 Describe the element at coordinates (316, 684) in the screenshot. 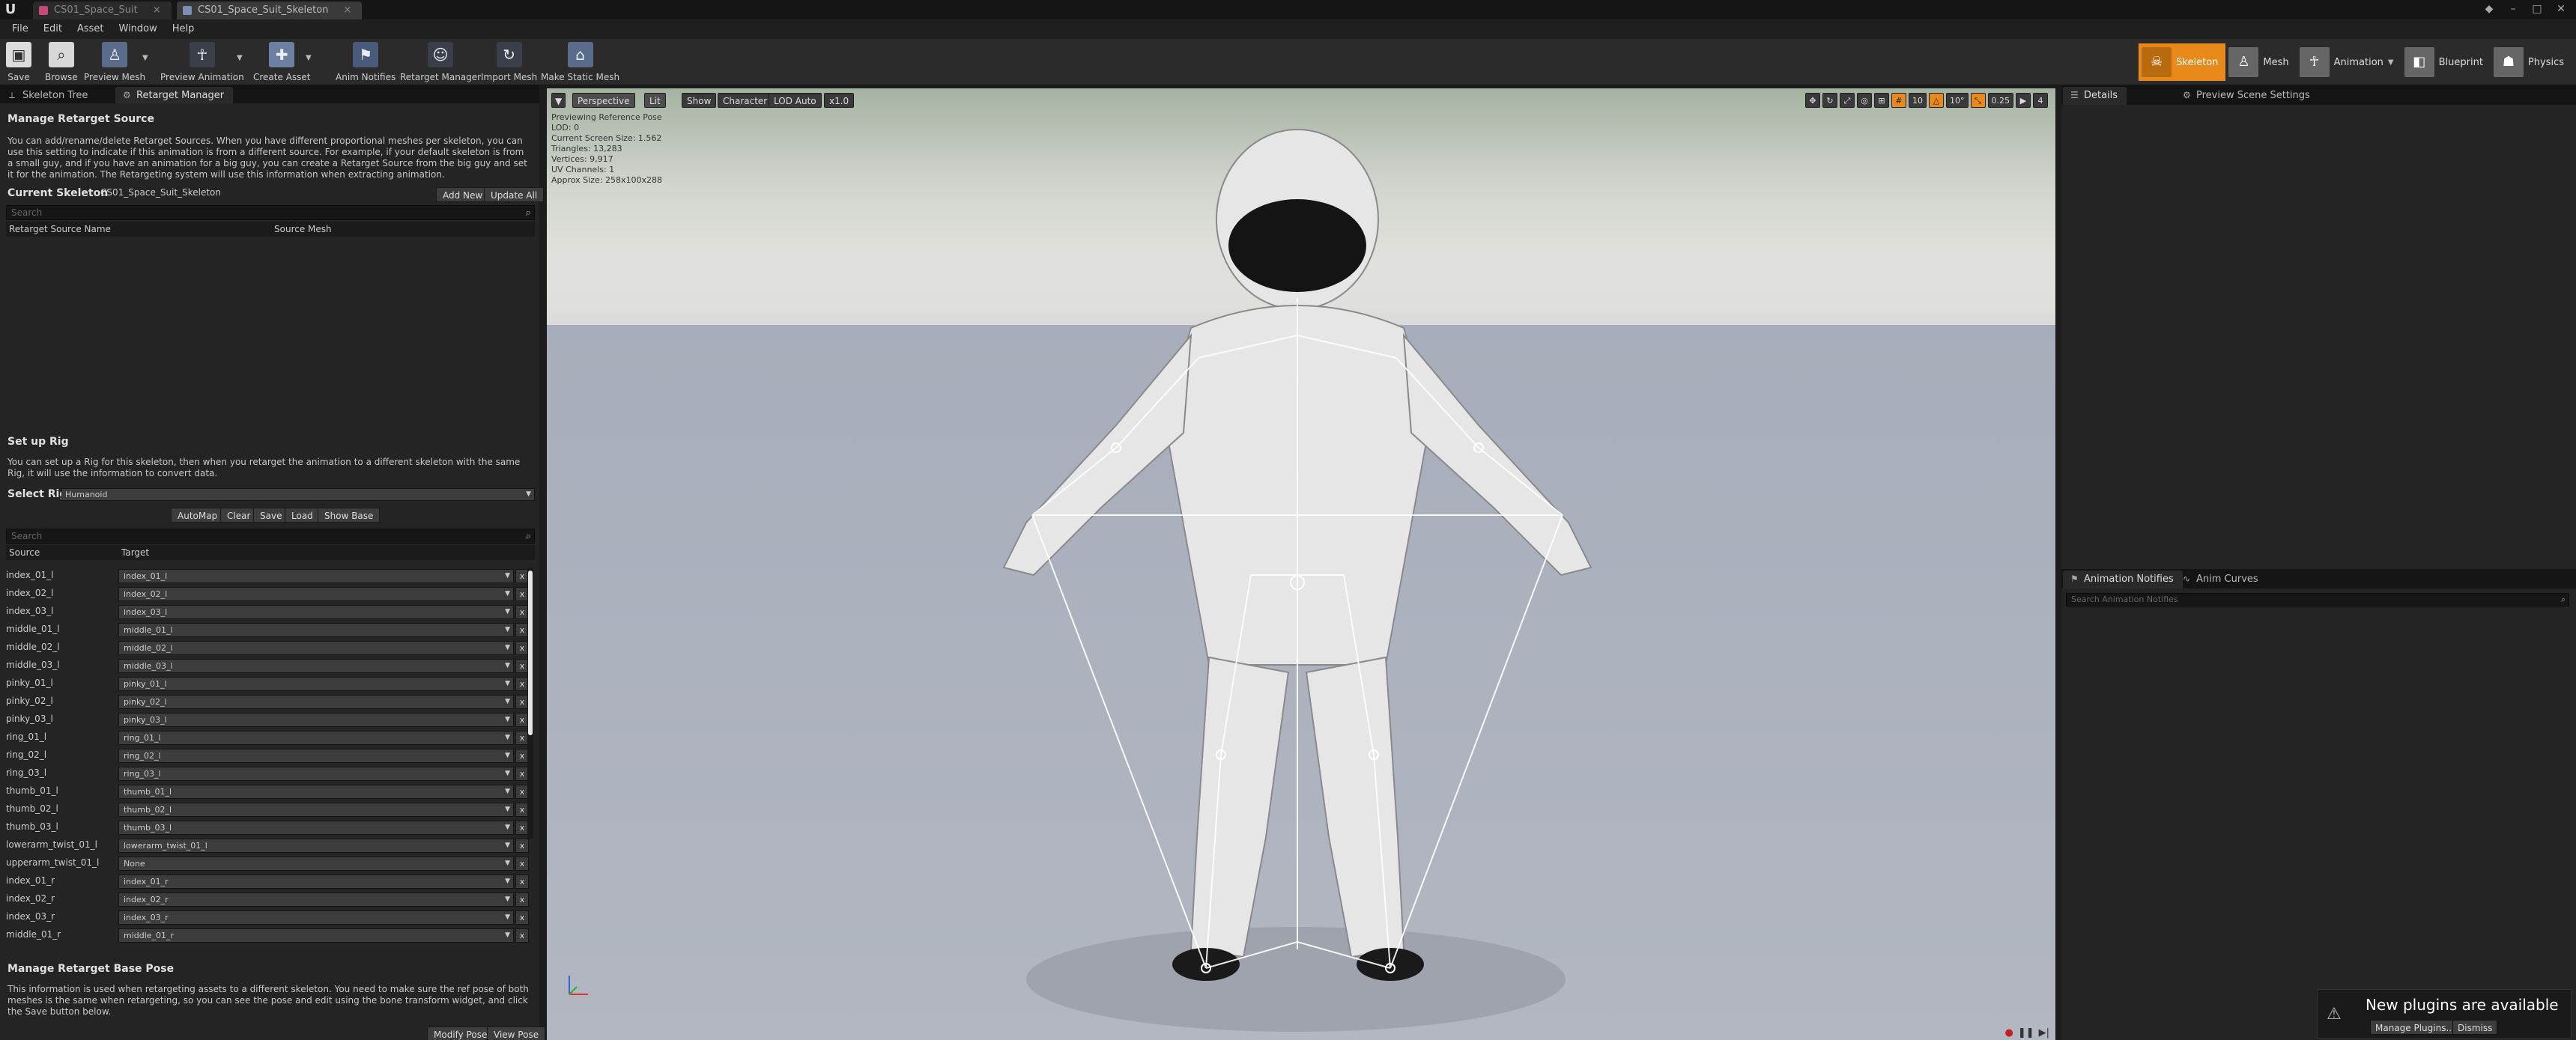

I see `rig-target-dropdown: pinky_01_l ▼` at that location.